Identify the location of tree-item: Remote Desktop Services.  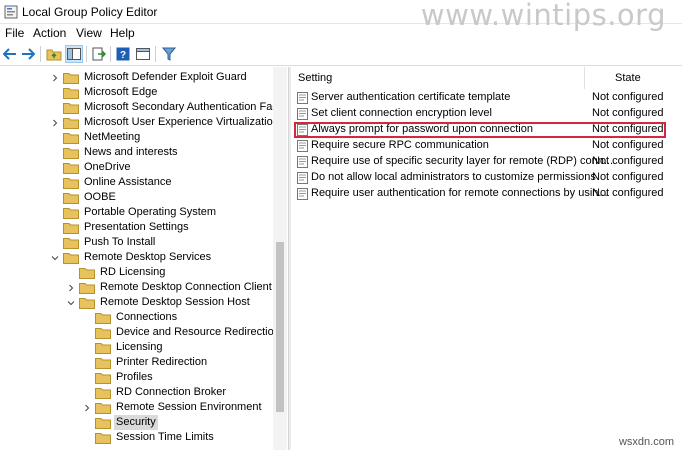
(138, 257).